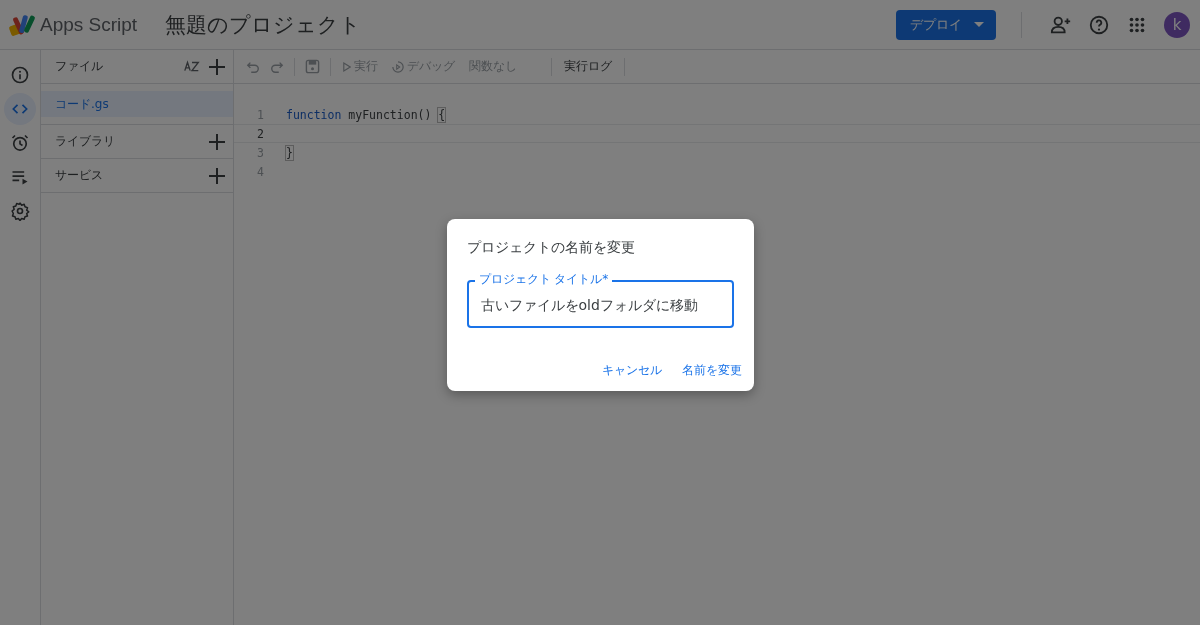 Image resolution: width=1200 pixels, height=625 pixels. Describe the element at coordinates (79, 175) in the screenshot. I see `section-heading: サービス` at that location.